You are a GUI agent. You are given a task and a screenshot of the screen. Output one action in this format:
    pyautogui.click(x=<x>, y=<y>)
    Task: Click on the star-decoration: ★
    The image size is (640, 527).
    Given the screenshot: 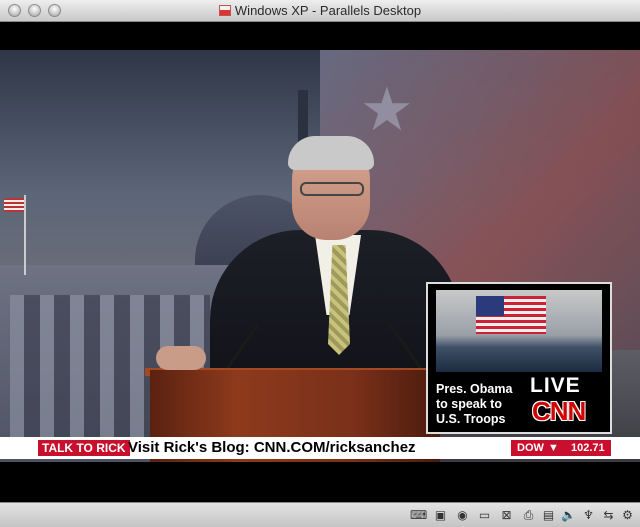 What is the action you would take?
    pyautogui.click(x=387, y=109)
    